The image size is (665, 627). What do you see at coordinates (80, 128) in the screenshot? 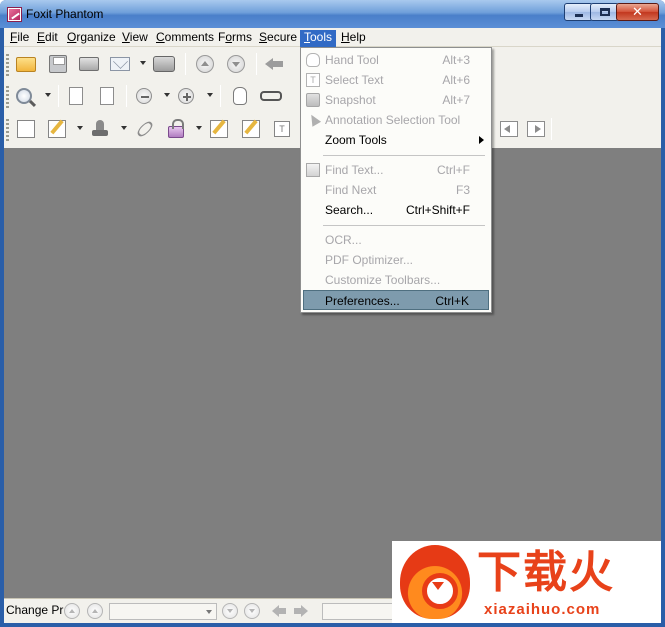
I see `pencil-dropdown-arrow` at bounding box center [80, 128].